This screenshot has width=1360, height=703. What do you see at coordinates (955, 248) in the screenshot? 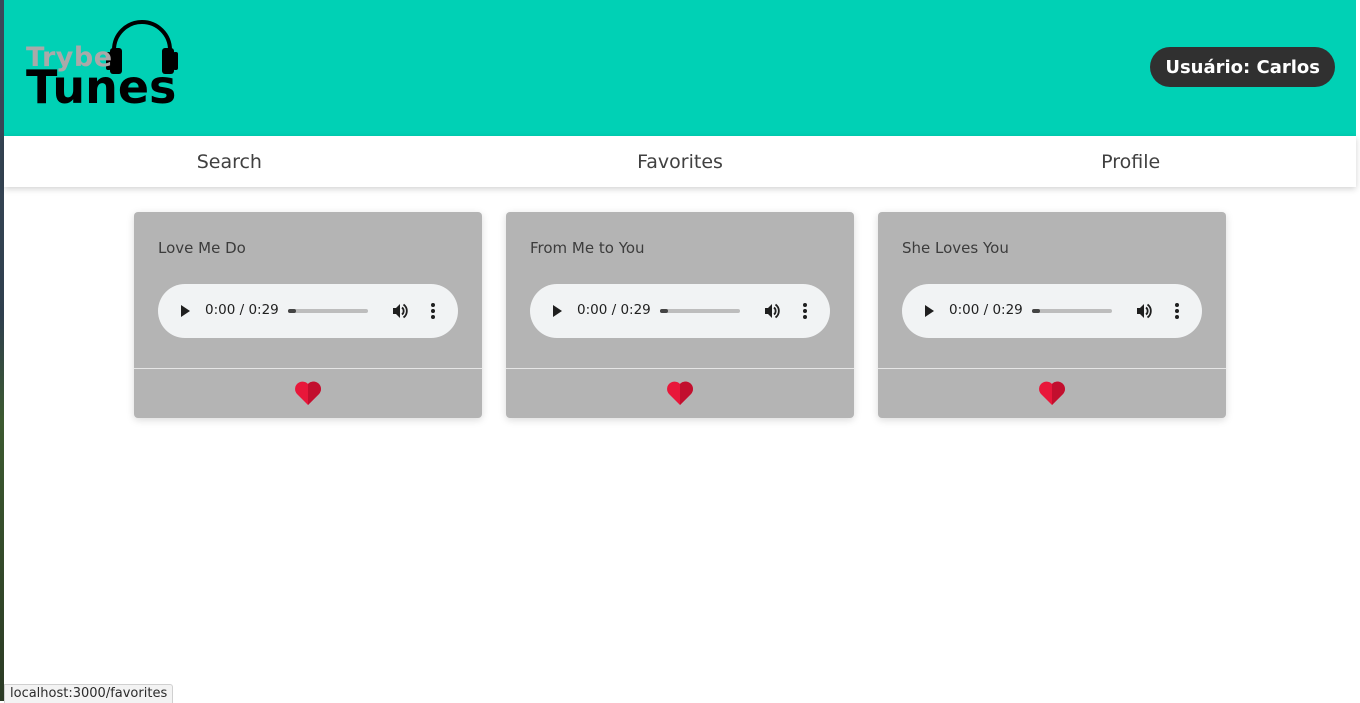
I see `track-name: She Loves You` at bounding box center [955, 248].